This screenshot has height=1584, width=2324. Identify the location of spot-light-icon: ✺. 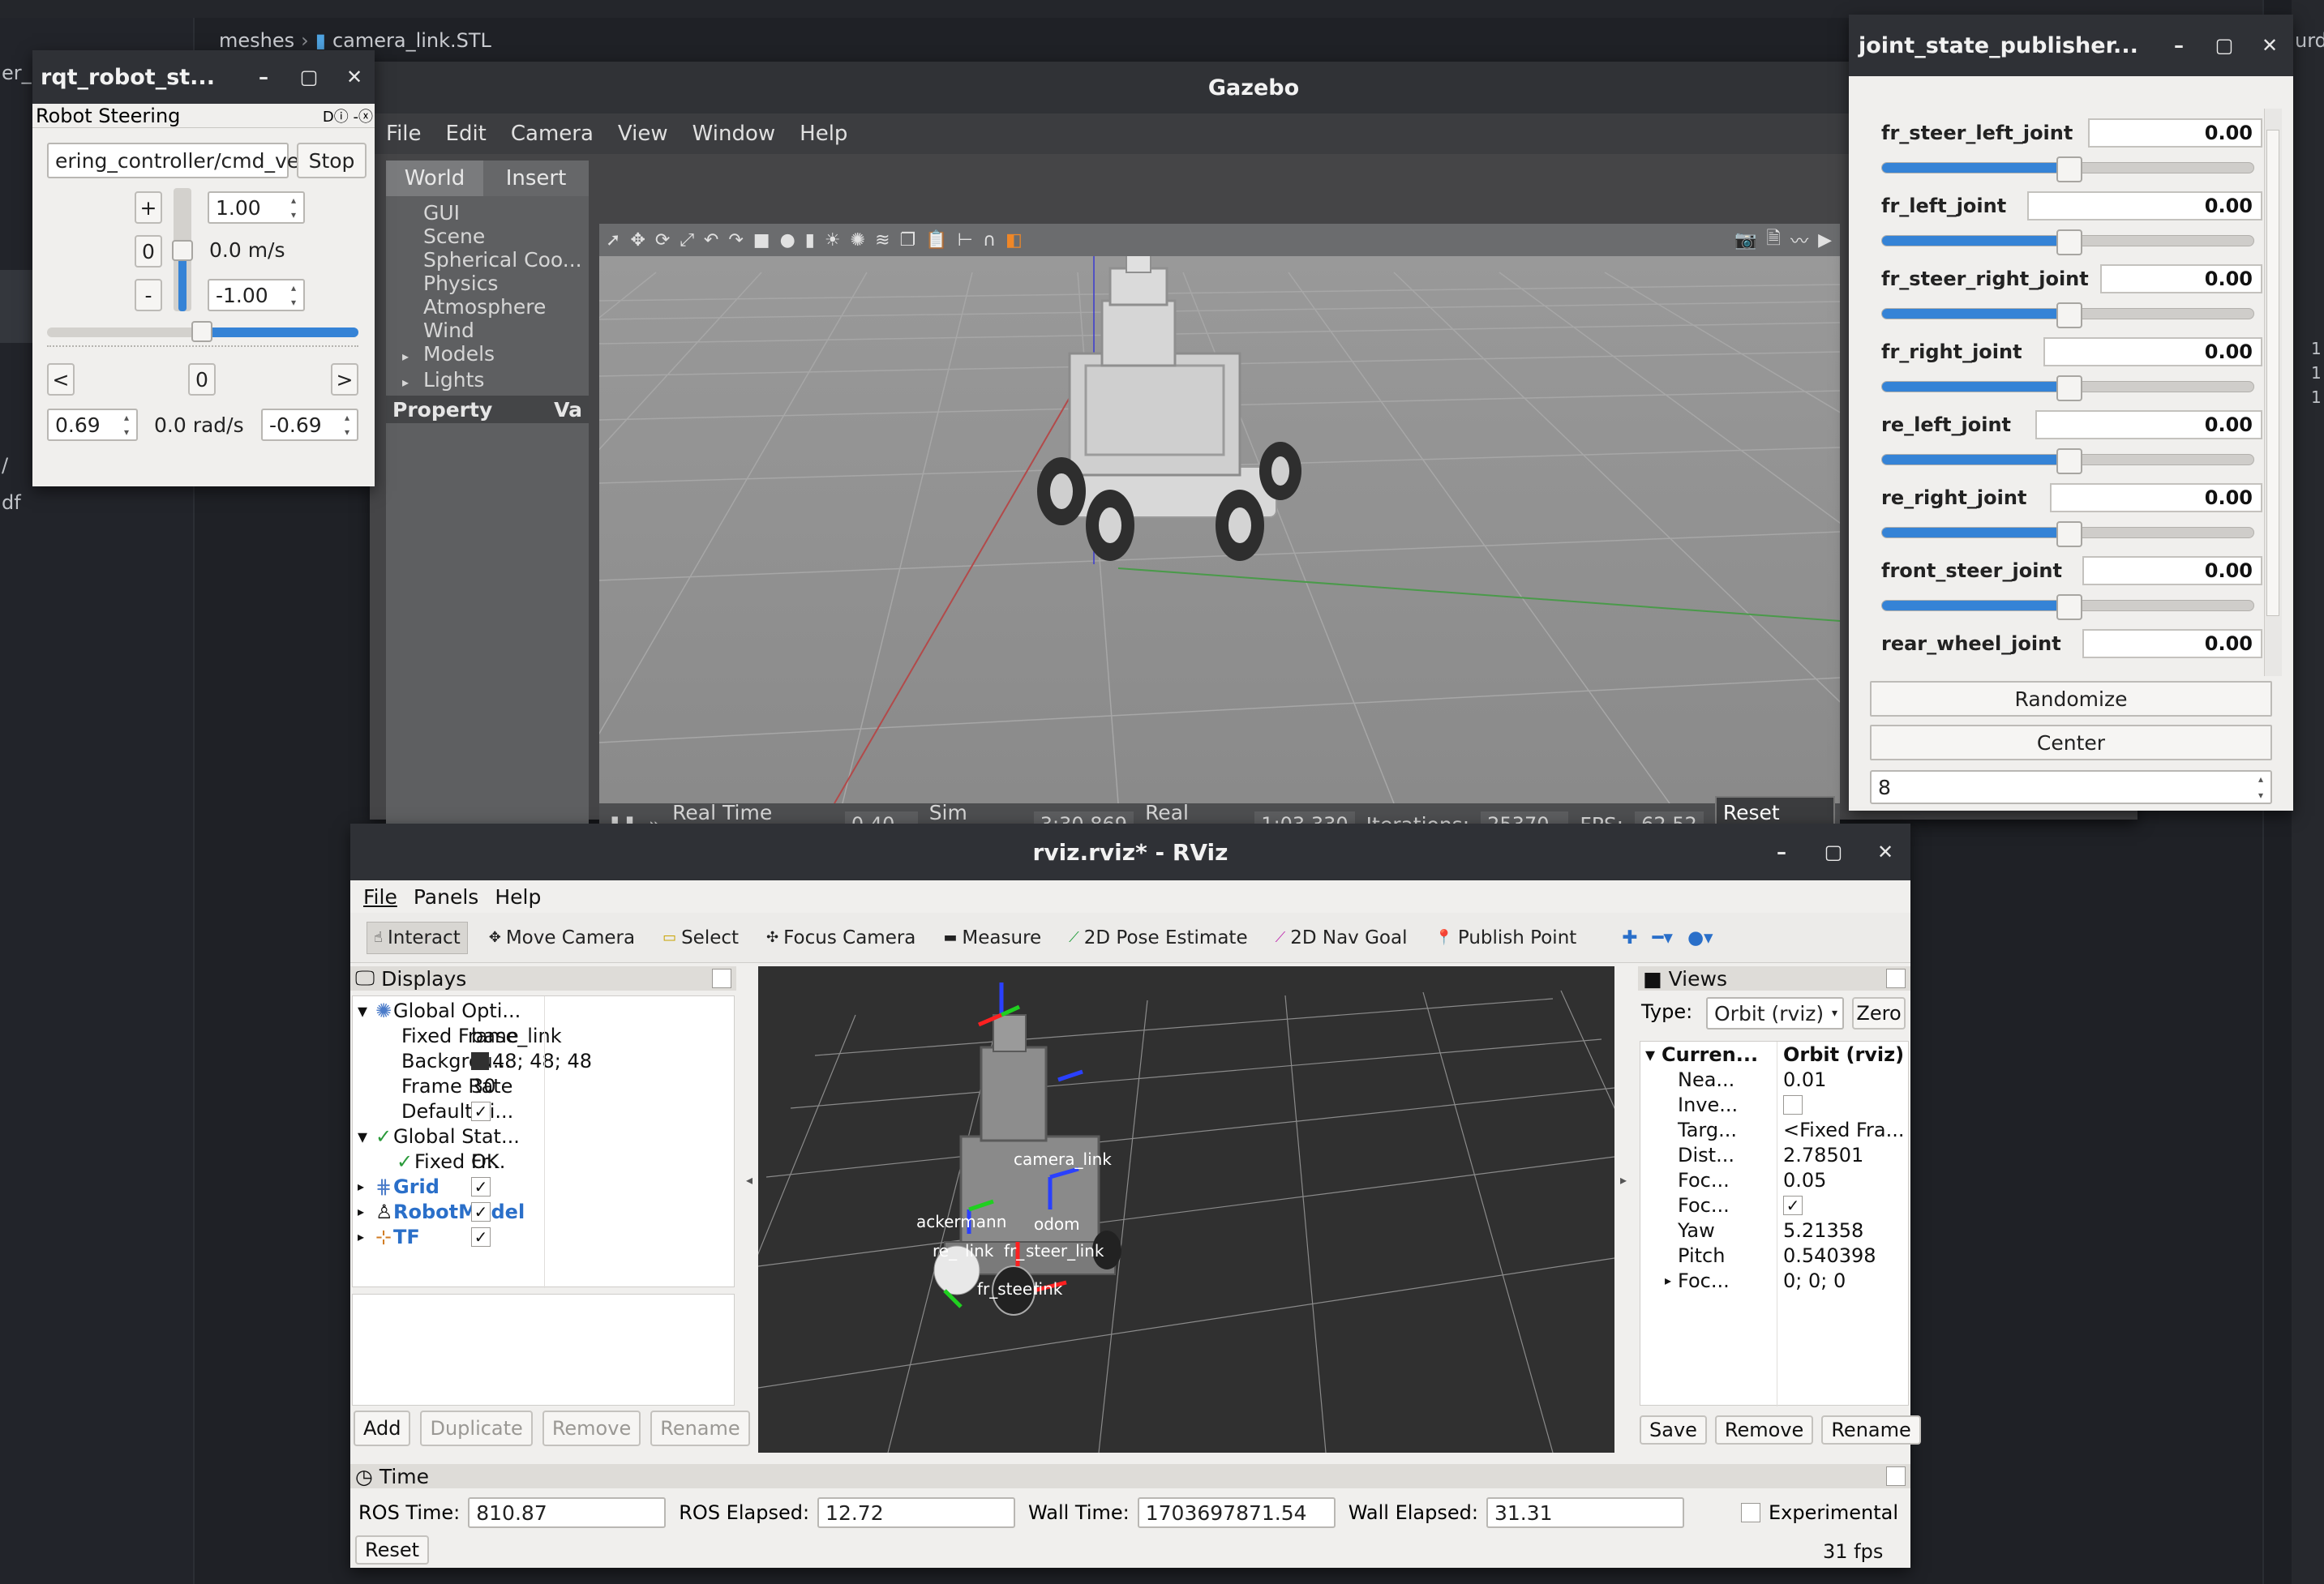
(858, 240).